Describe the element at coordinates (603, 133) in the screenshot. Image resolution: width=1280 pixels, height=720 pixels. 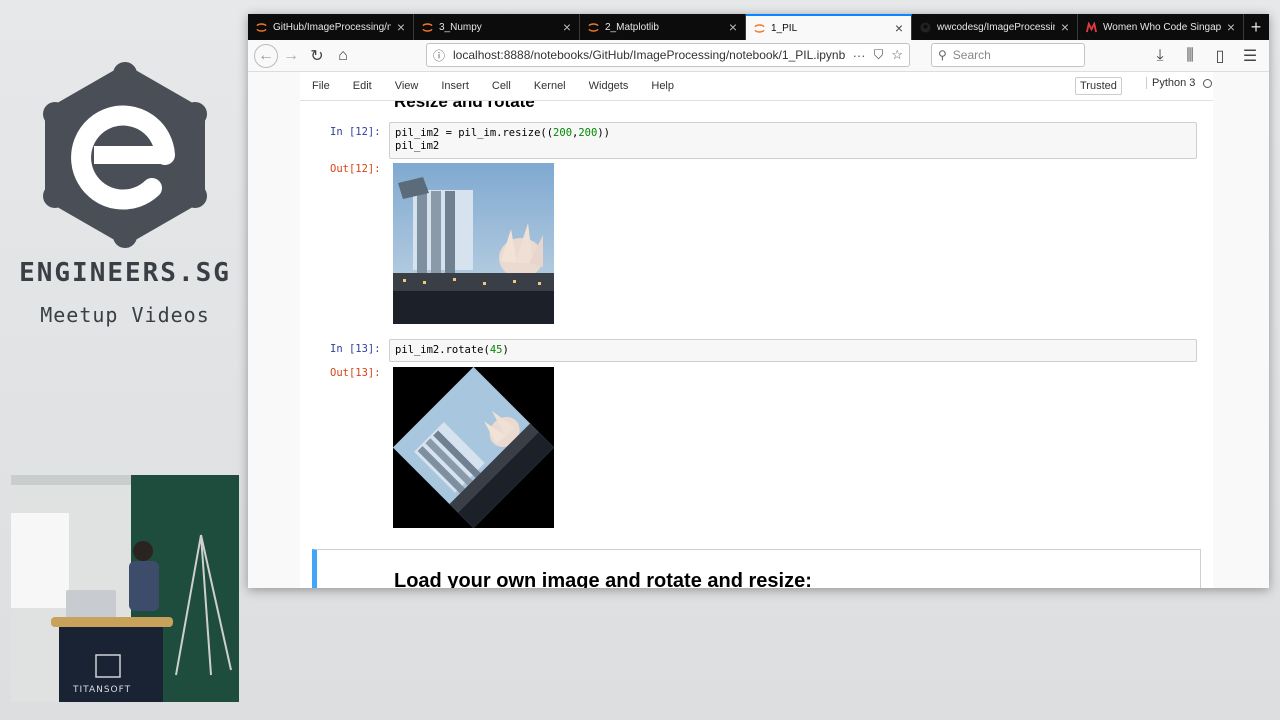
I see `code-text: ))` at that location.